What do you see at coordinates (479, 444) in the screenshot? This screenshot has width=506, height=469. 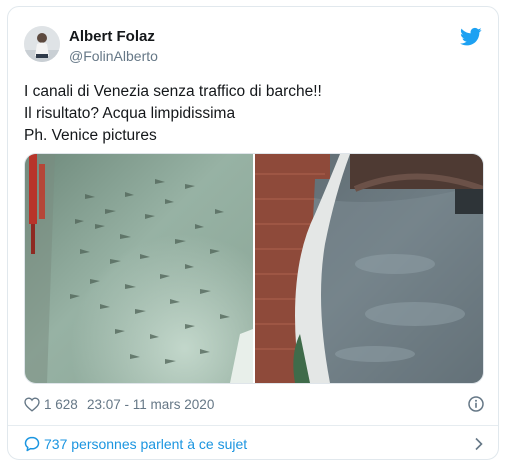 I see `chevron-right-icon` at bounding box center [479, 444].